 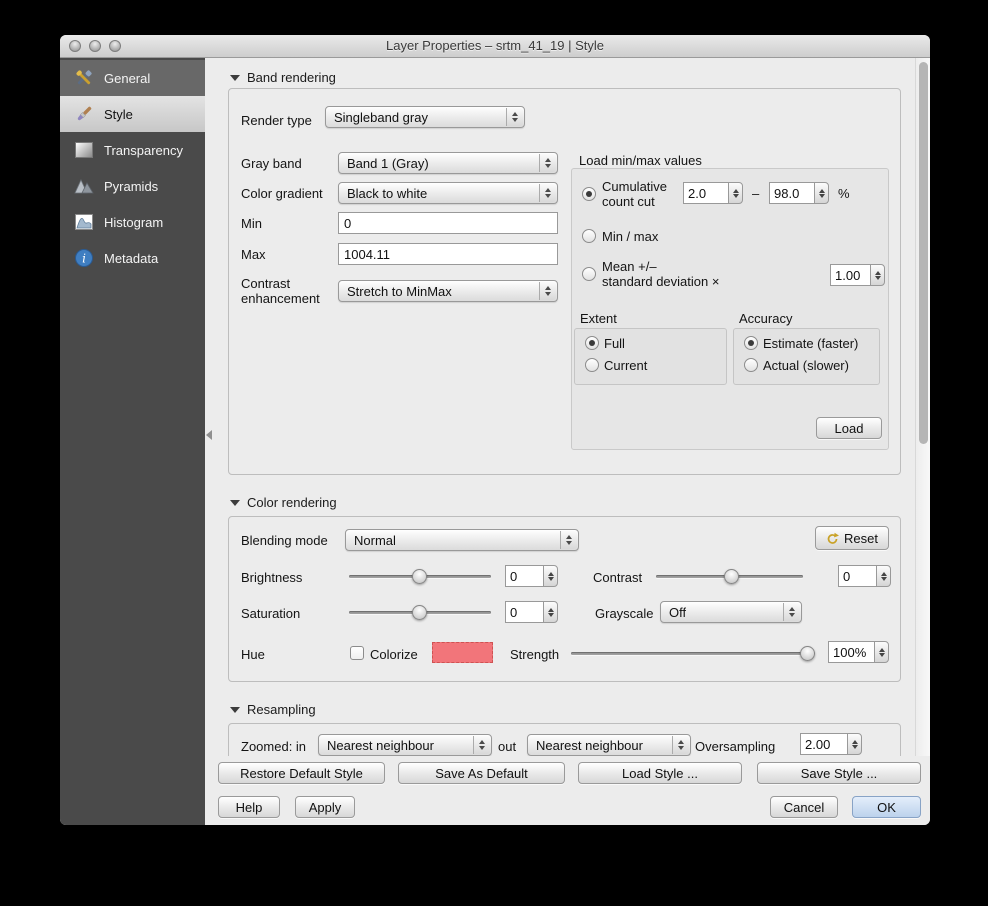 I want to click on contrast-slider, so click(x=729, y=576).